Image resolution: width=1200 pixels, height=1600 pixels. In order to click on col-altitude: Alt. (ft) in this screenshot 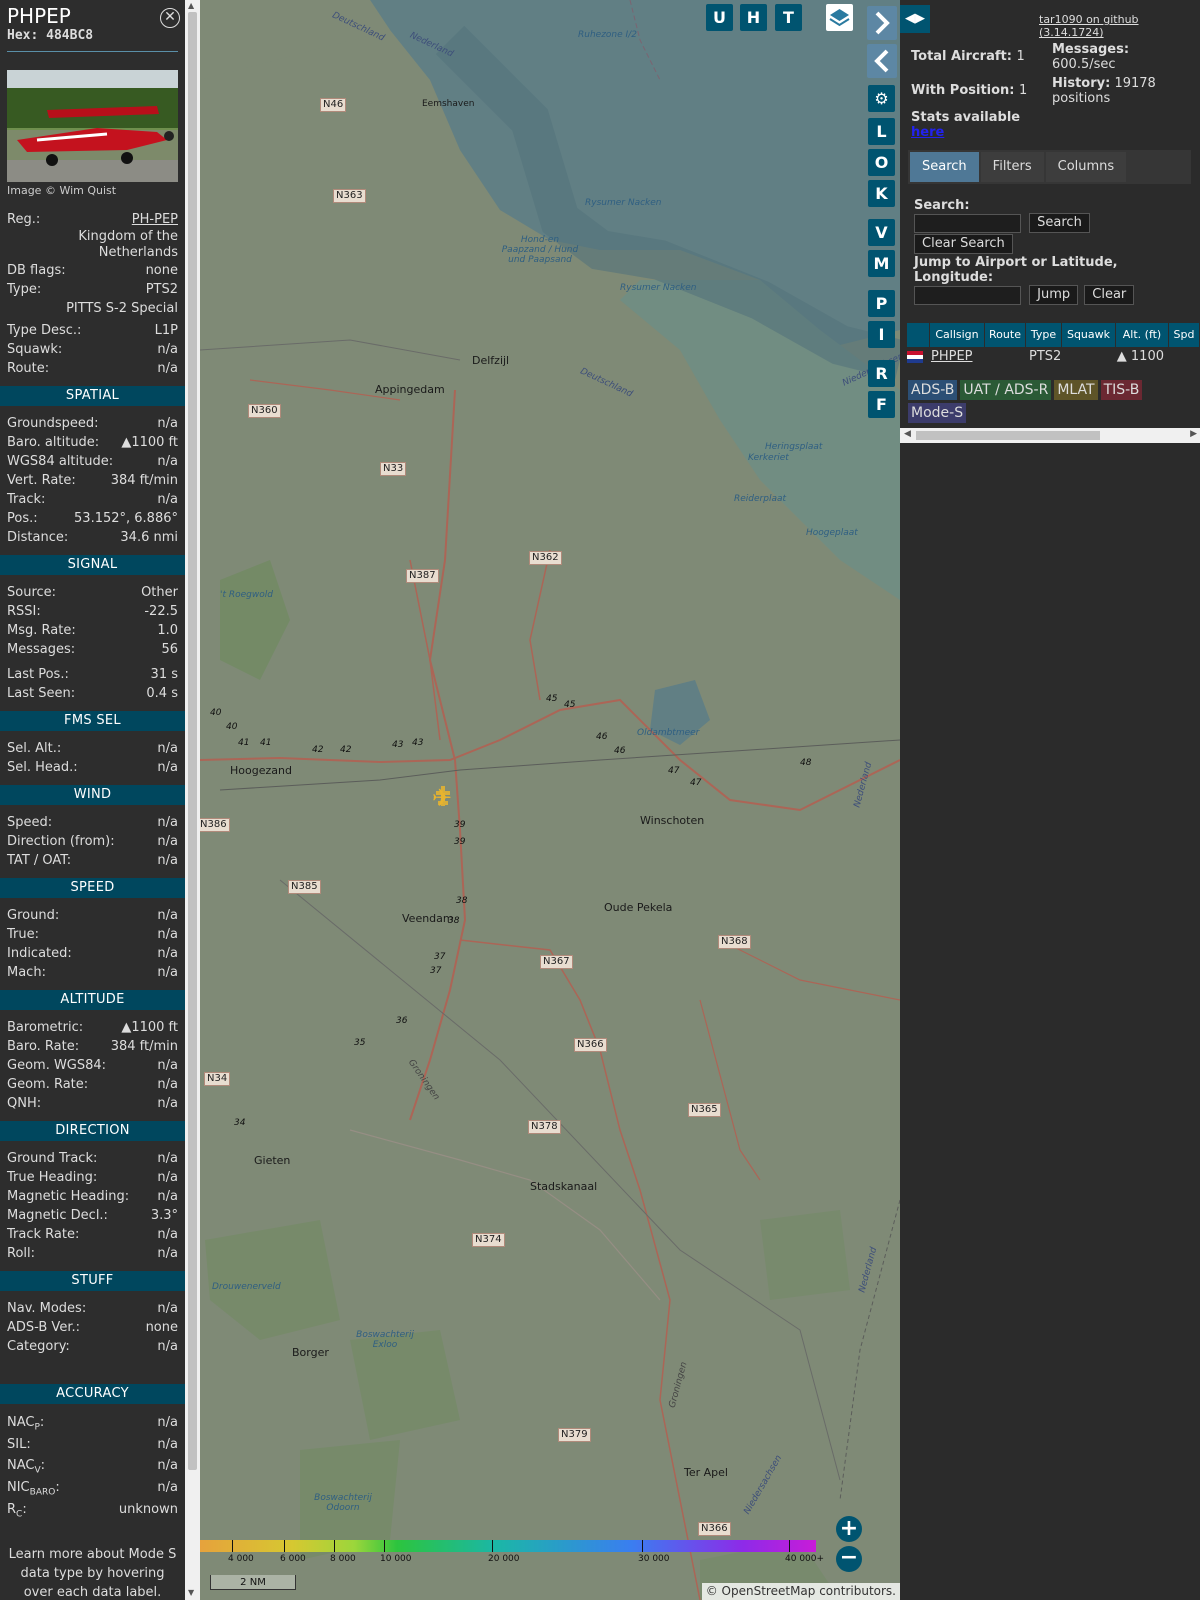, I will do `click(1142, 335)`.